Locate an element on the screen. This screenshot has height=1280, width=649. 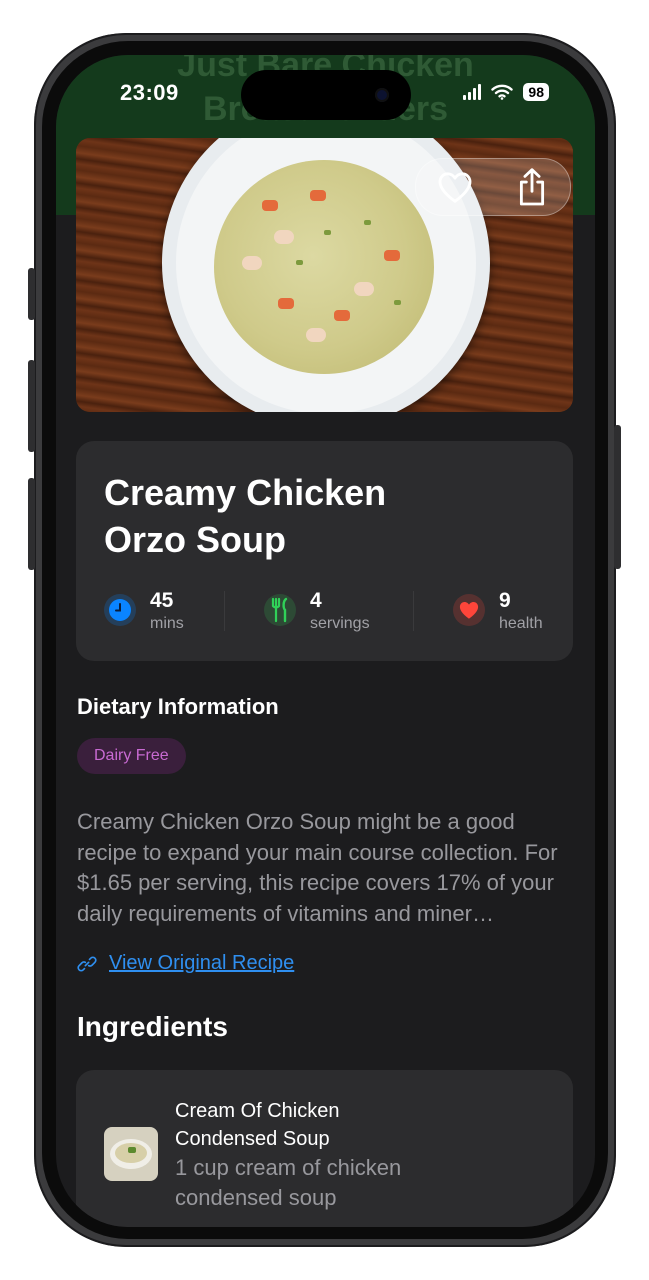
ingredient-image is located at coordinates (131, 1154).